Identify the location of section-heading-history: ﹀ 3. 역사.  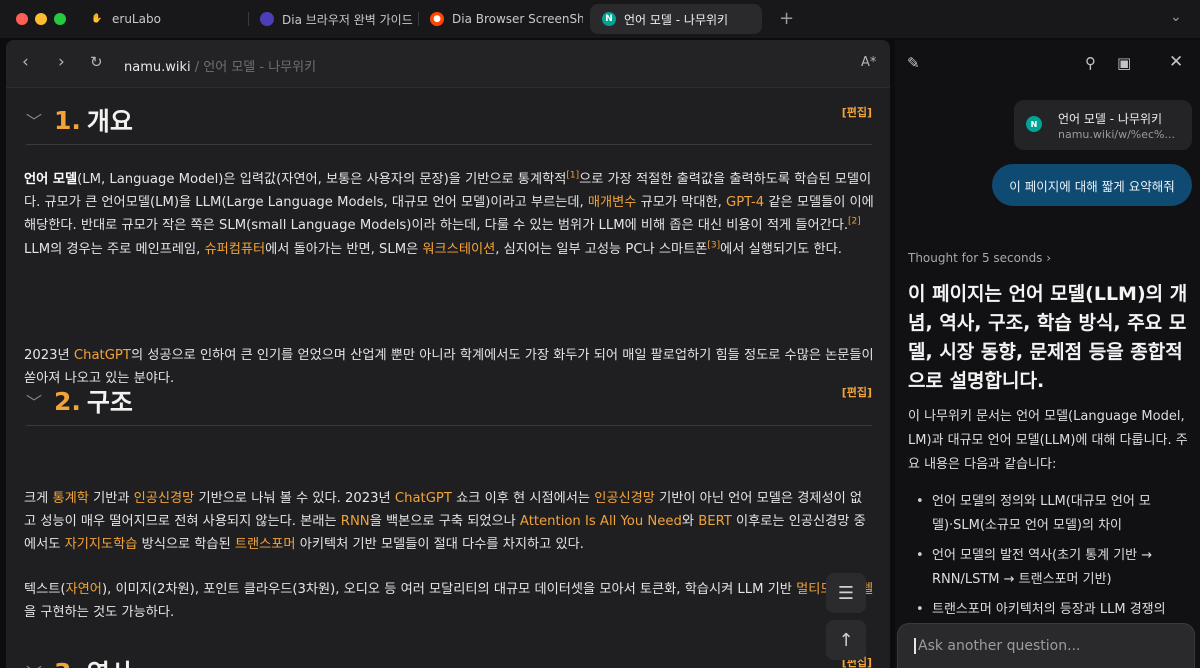
(79, 661).